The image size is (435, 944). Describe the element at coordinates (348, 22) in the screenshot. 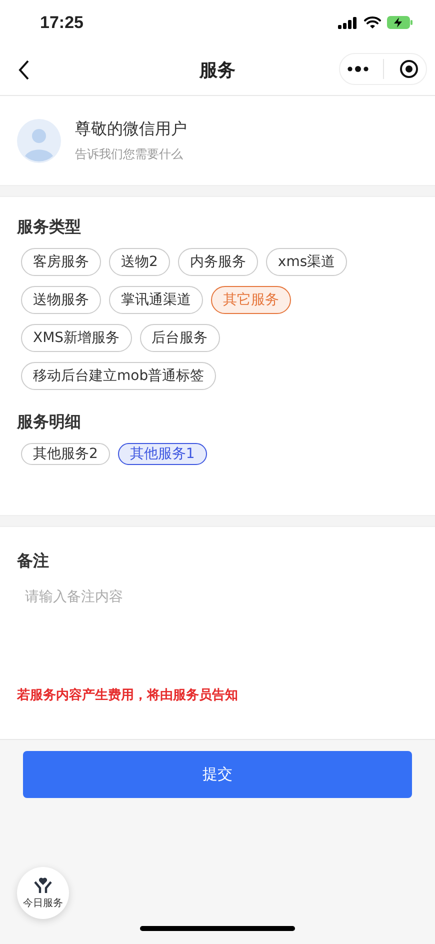

I see `signal-icon` at that location.